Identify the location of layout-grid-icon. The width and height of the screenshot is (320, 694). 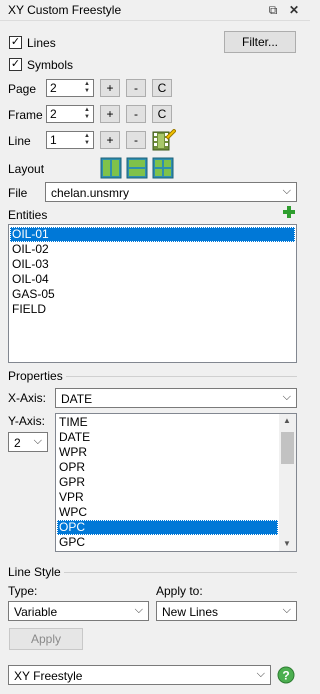
(163, 168).